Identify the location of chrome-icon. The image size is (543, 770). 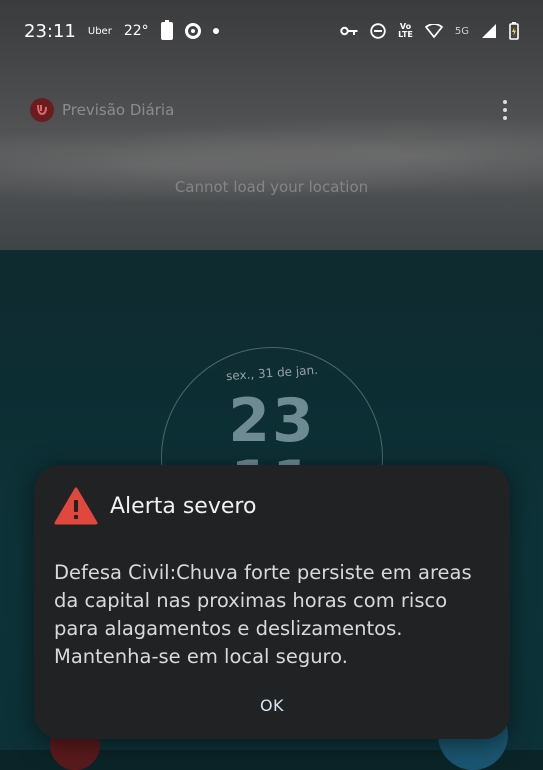
(192, 31).